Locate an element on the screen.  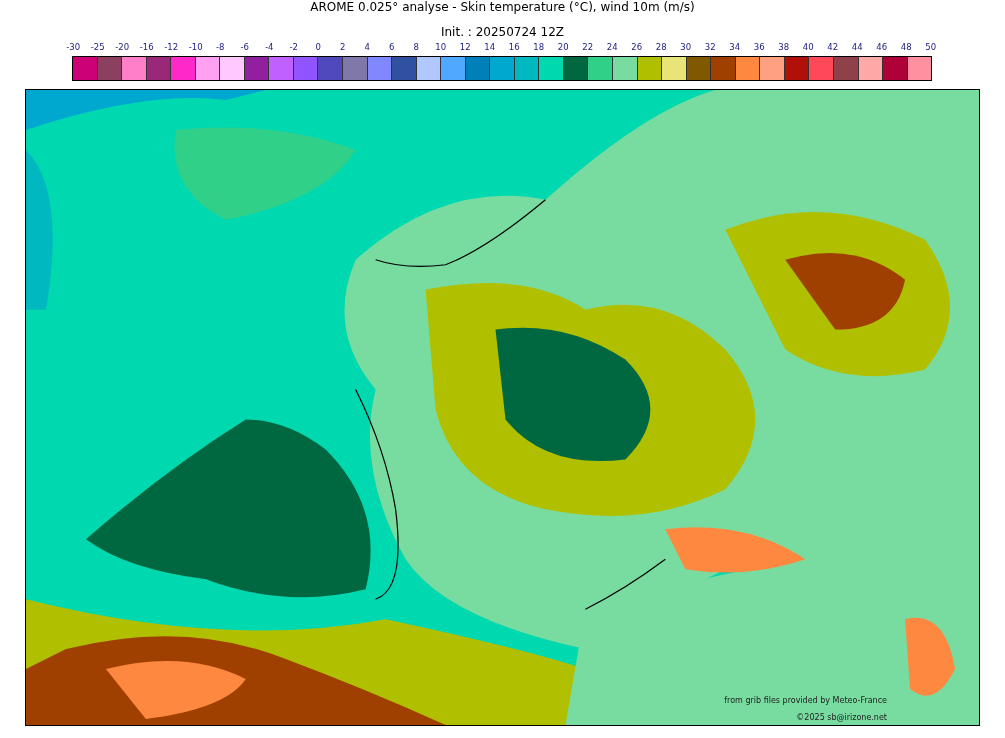
legend-tick-label: 14 is located at coordinates (490, 47).